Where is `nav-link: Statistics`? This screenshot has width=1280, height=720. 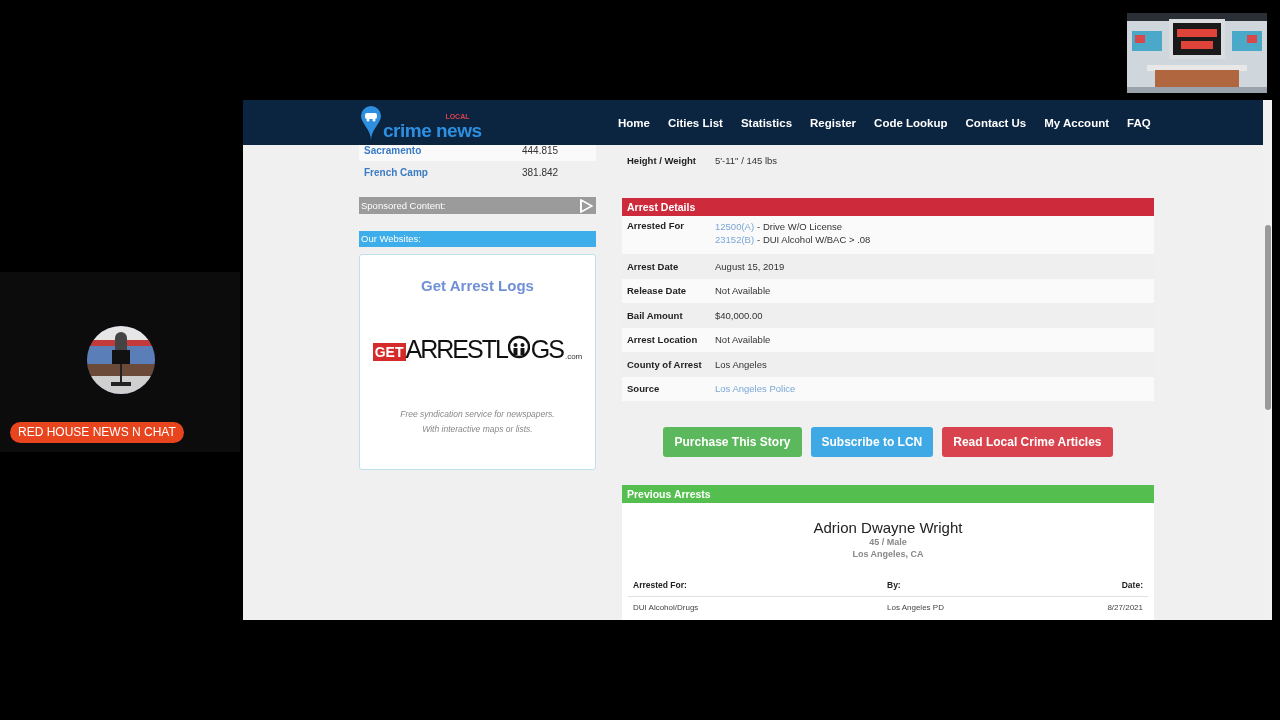 nav-link: Statistics is located at coordinates (766, 122).